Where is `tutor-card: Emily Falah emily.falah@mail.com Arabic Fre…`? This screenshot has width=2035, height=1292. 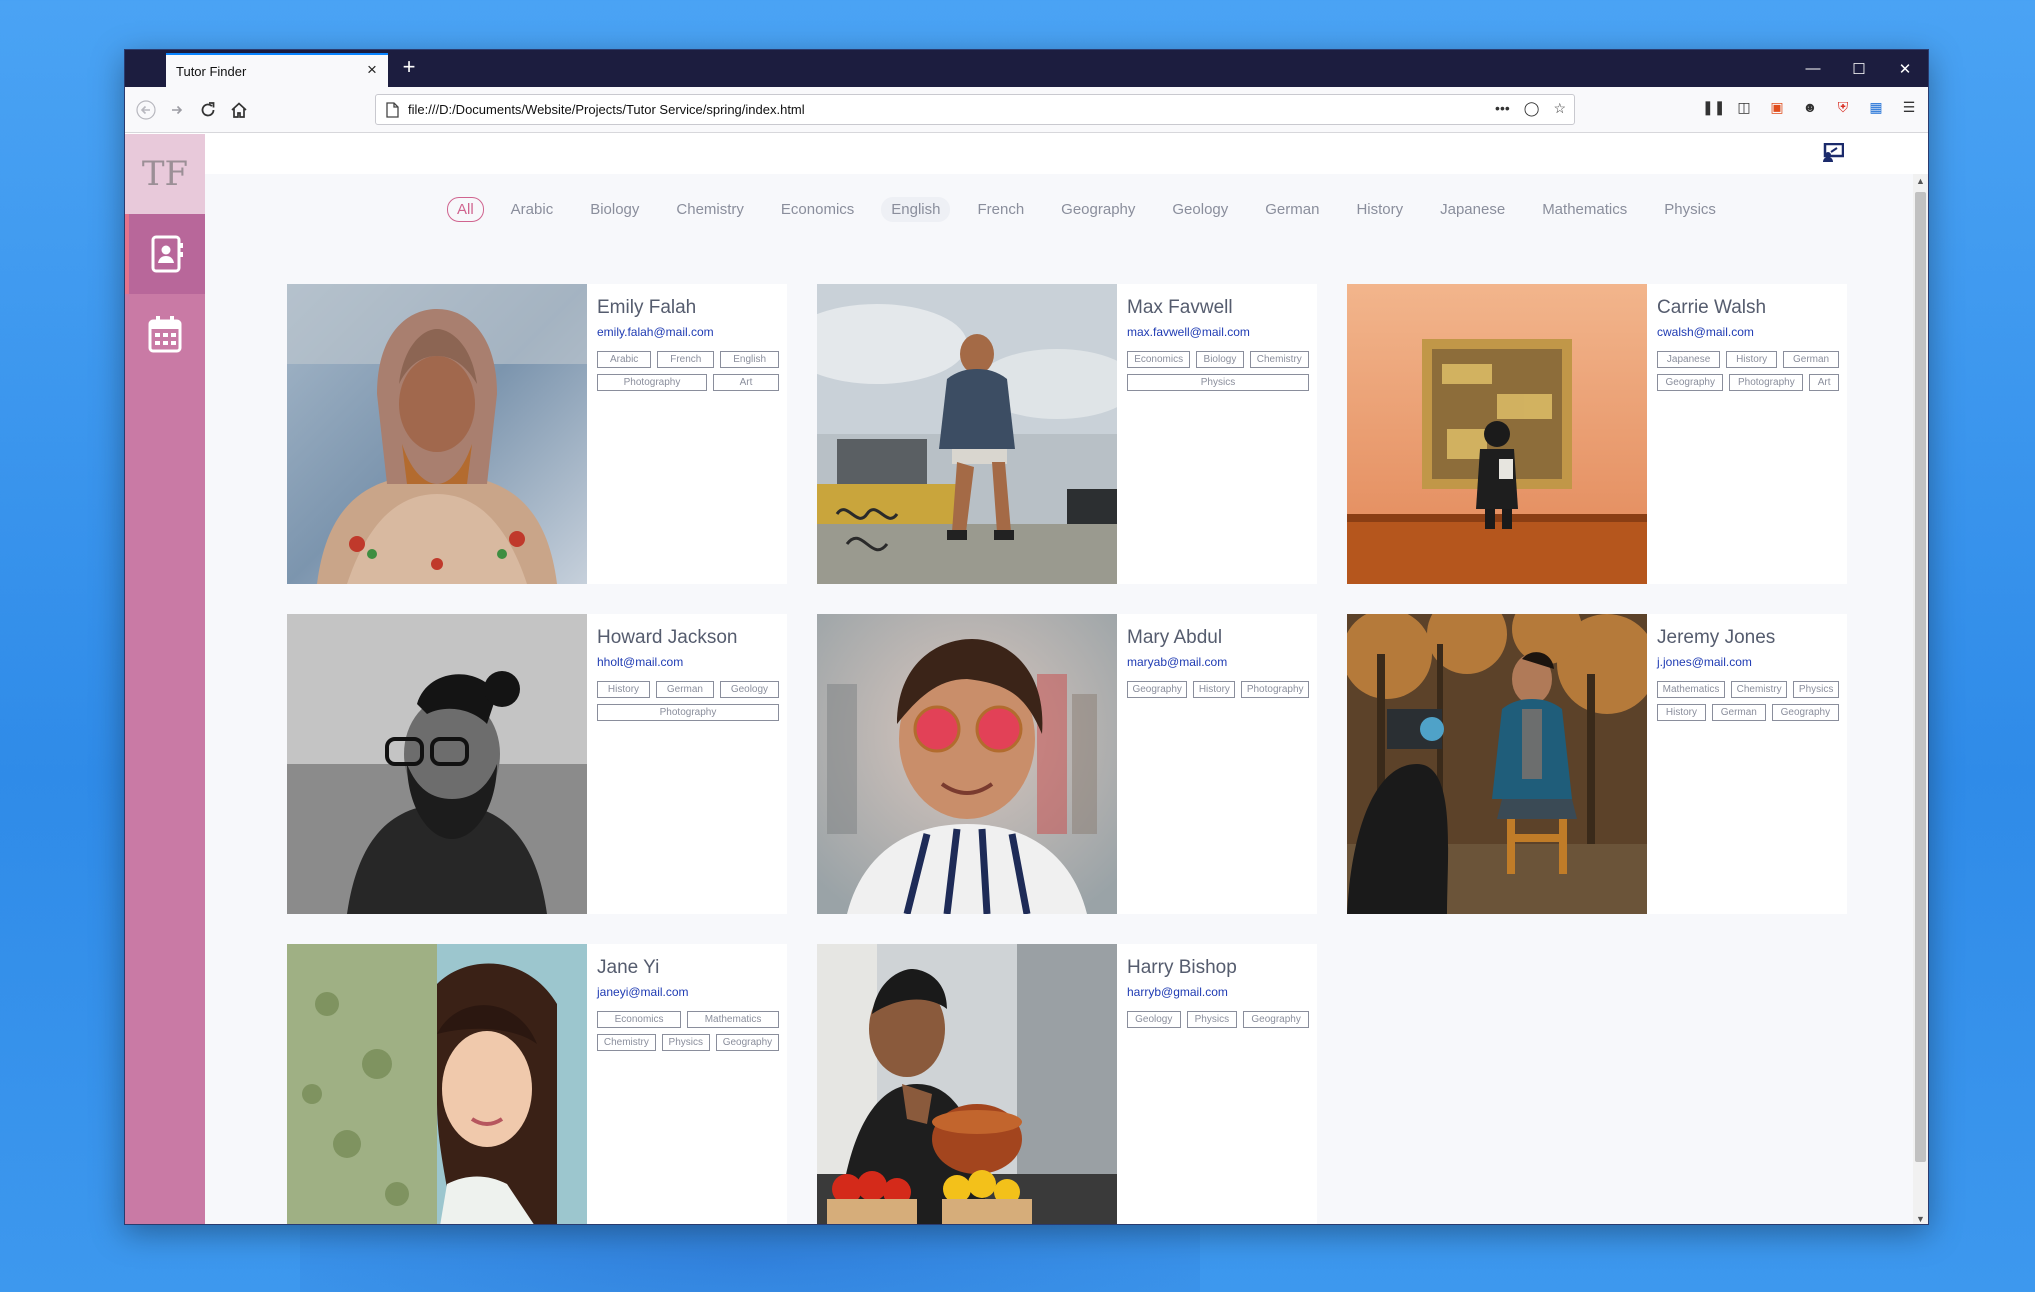
tutor-card: Emily Falah emily.falah@mail.com Arabic Fre… is located at coordinates (537, 434).